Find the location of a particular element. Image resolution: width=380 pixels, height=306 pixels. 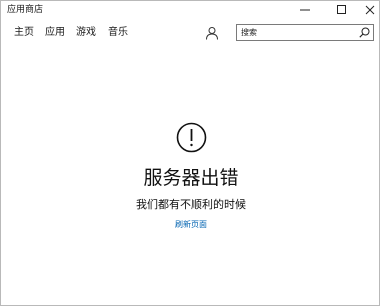

exclamation-circle-icon is located at coordinates (191, 137).